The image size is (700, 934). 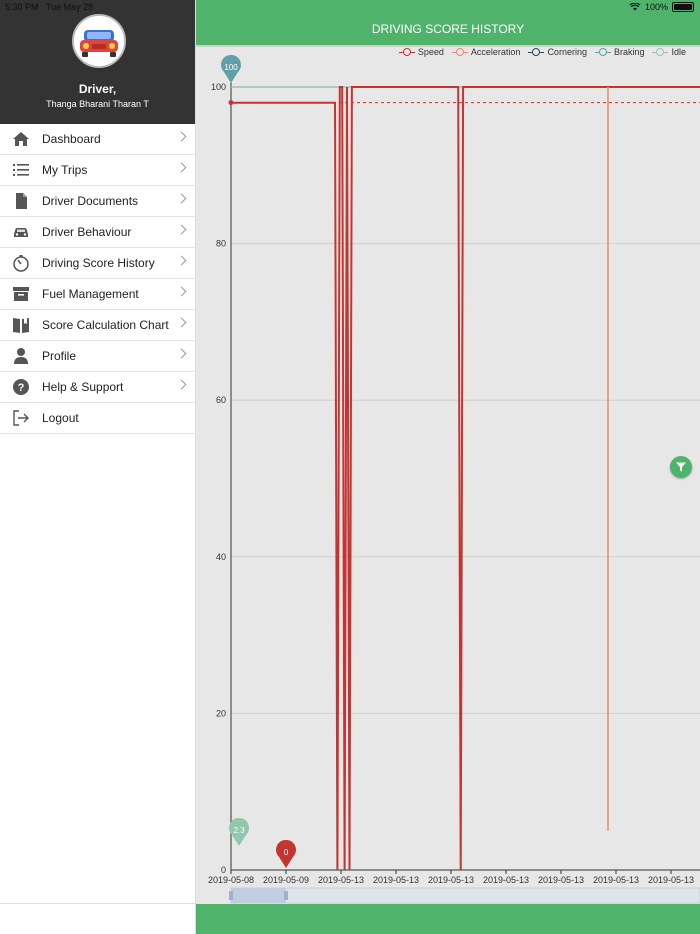 What do you see at coordinates (430, 52) in the screenshot?
I see `legend-label: Speed` at bounding box center [430, 52].